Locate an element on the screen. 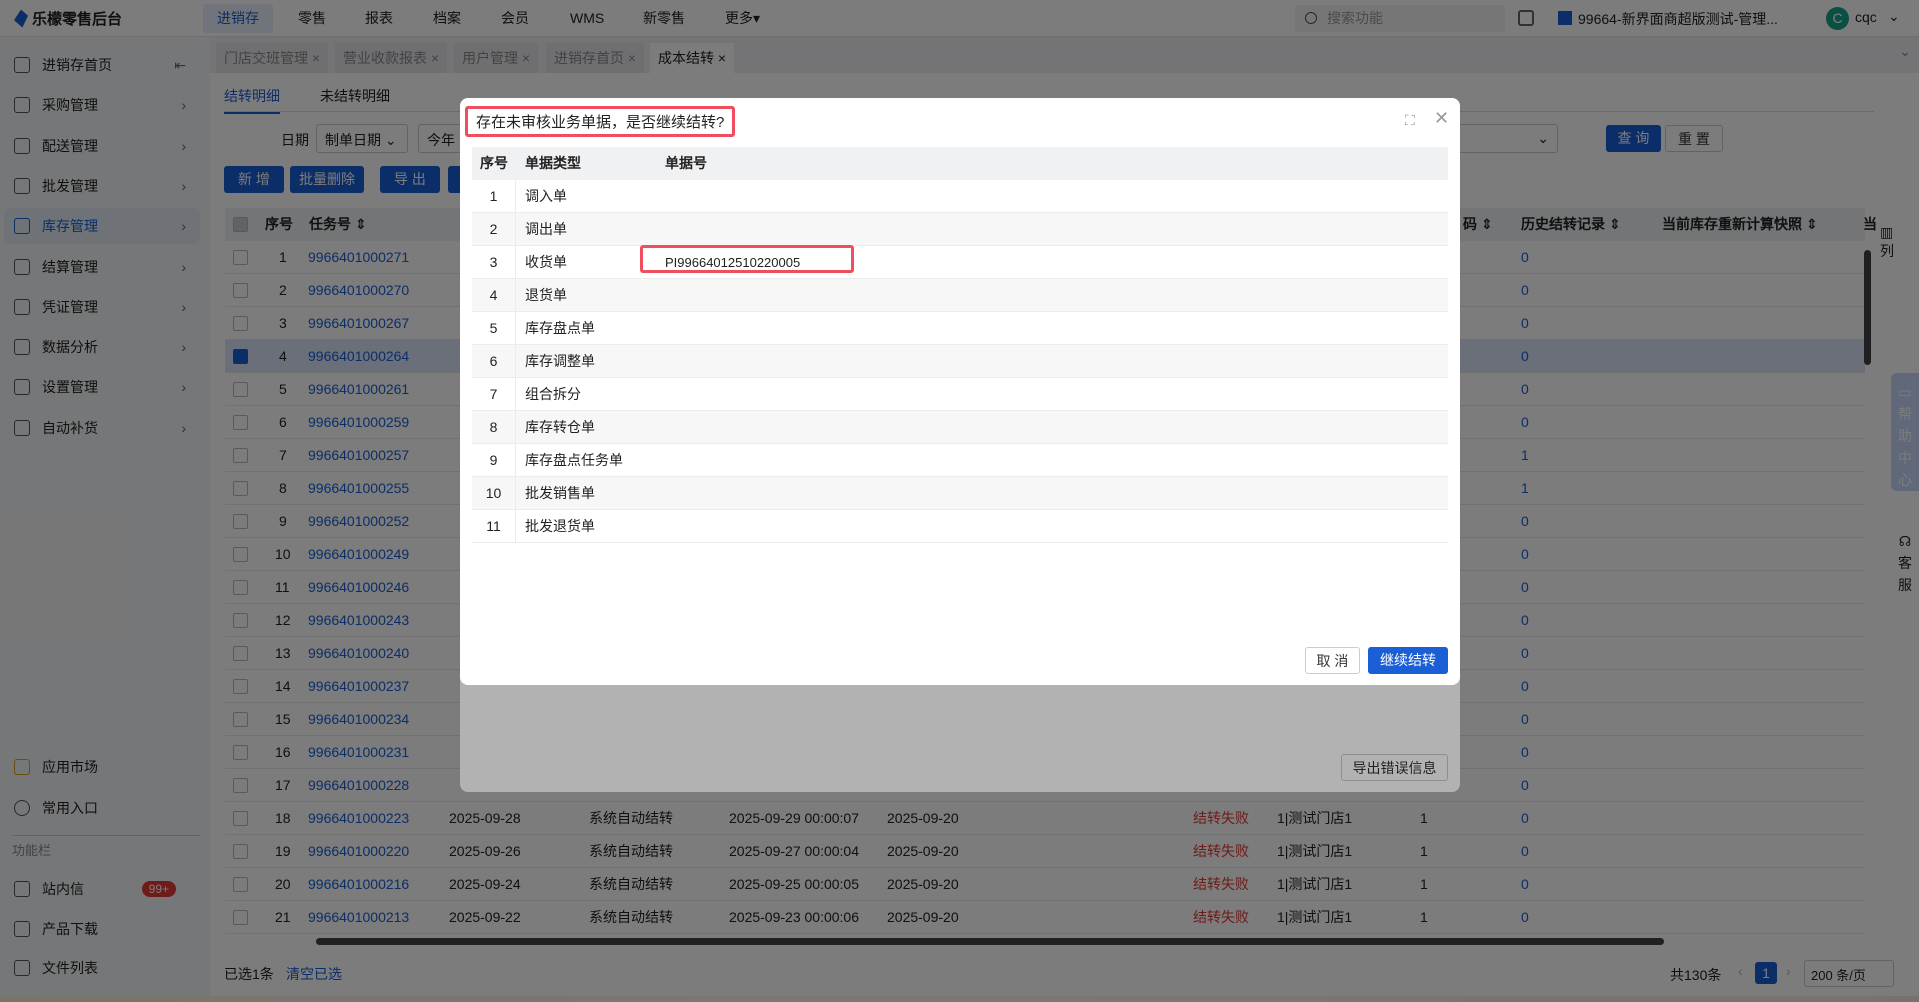 The width and height of the screenshot is (1919, 1002). close-icon: ✕ is located at coordinates (1441, 118).